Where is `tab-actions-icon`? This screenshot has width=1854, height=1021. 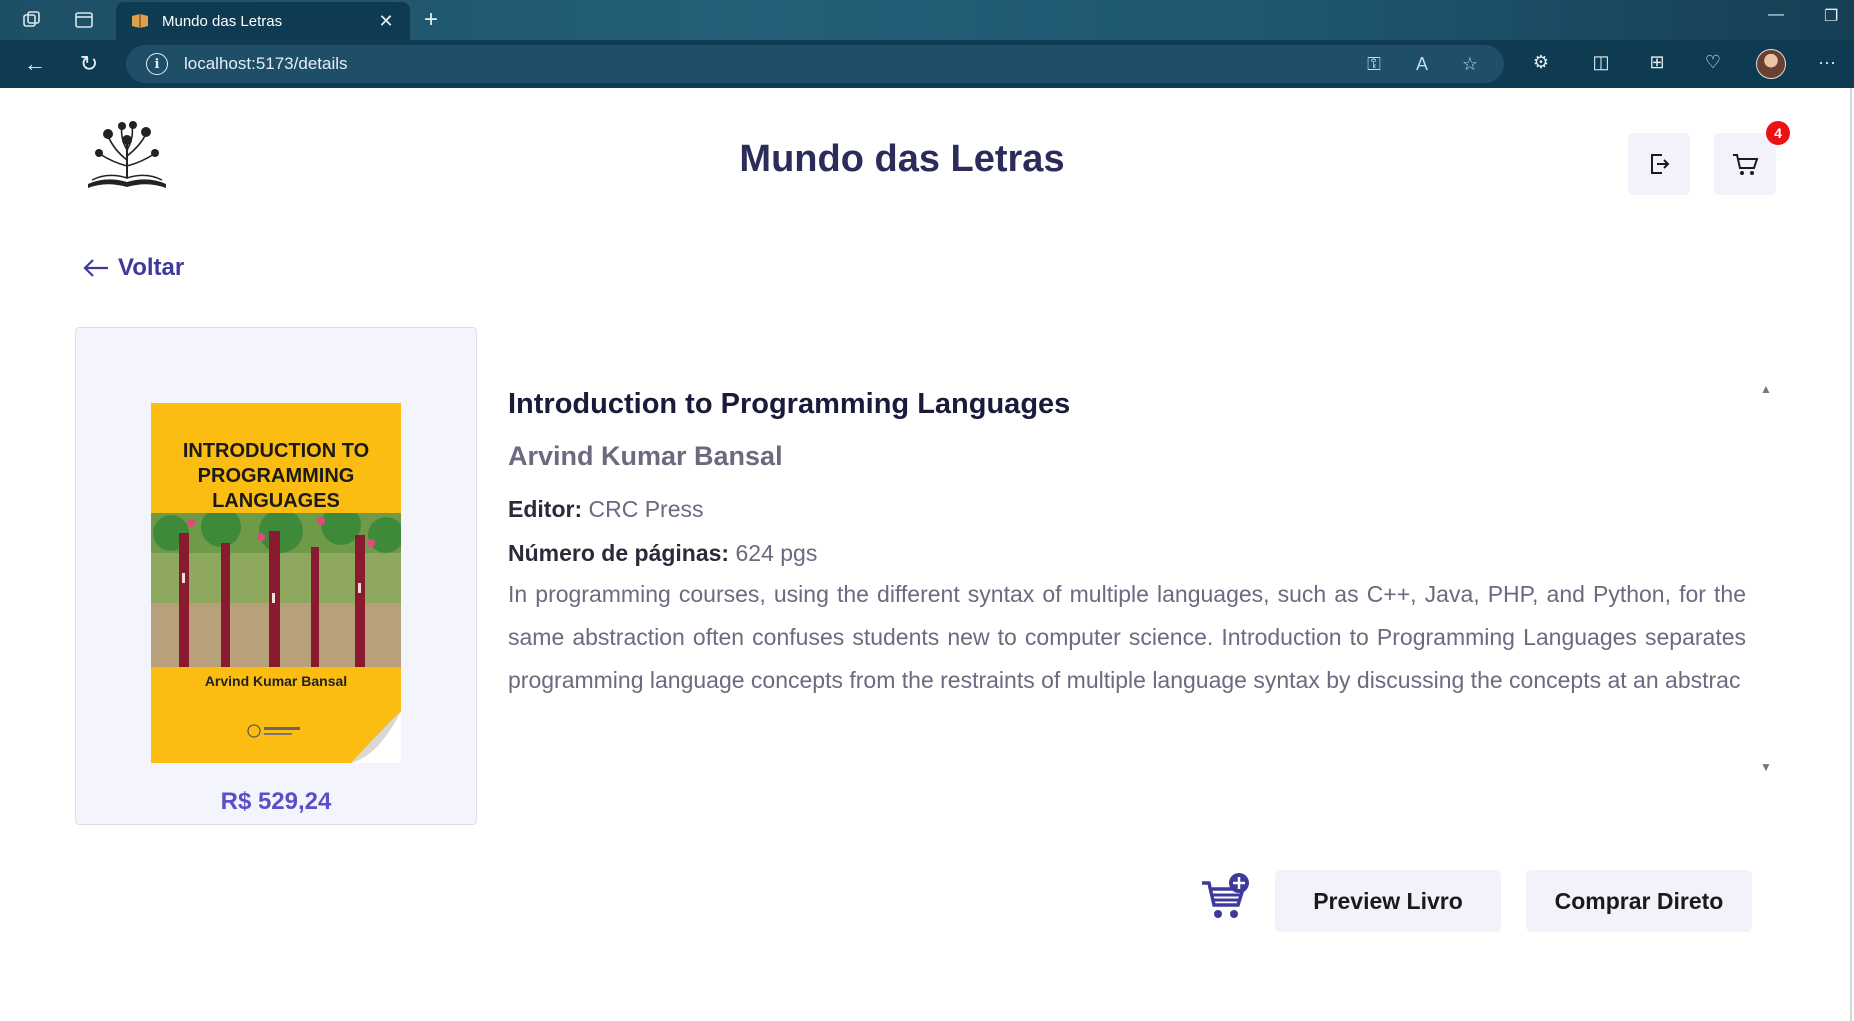
tab-actions-icon is located at coordinates (84, 20).